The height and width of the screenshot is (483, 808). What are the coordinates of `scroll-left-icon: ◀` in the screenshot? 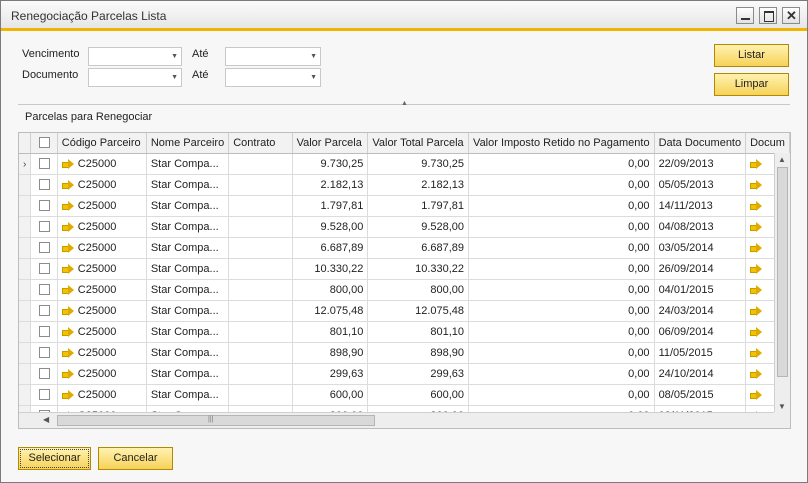 It's located at (46, 419).